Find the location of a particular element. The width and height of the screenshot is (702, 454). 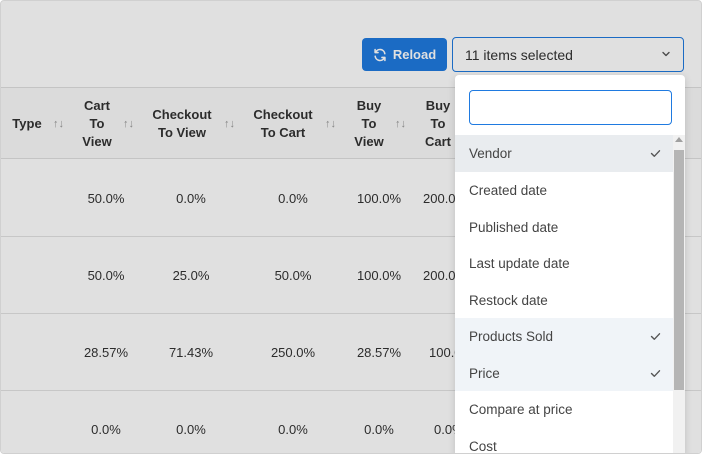

option-label: Created date is located at coordinates (508, 190).